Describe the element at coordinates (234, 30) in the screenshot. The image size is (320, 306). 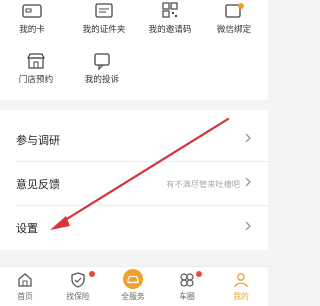
I see `grid-label: 微信绑定` at that location.